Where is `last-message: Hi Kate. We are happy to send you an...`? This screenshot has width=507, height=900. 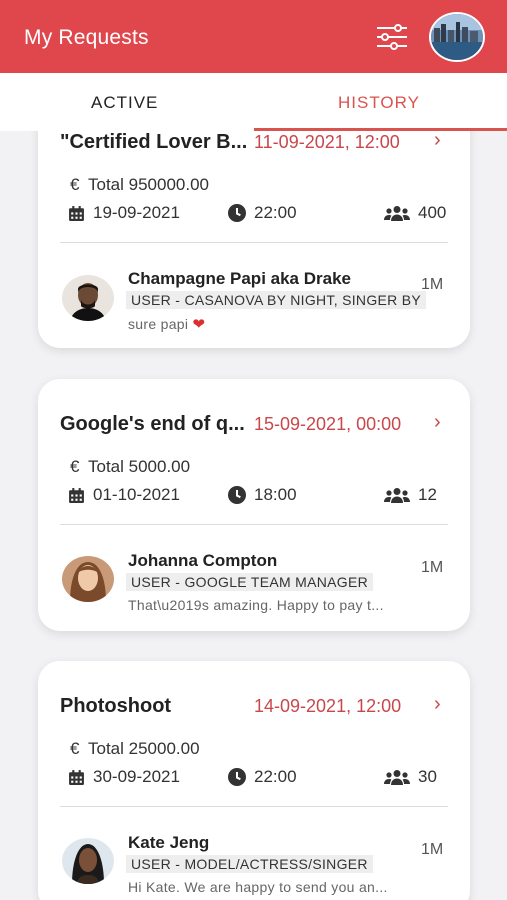
last-message: Hi Kate. We are happy to send you an... is located at coordinates (258, 887).